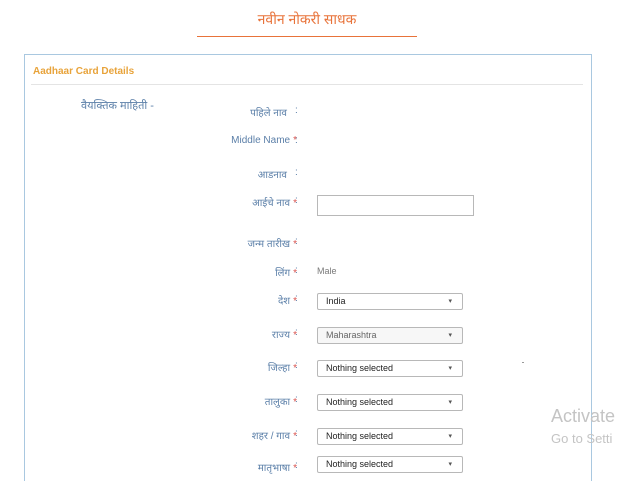 This screenshot has width=626, height=481. I want to click on panel-divider, so click(307, 84).